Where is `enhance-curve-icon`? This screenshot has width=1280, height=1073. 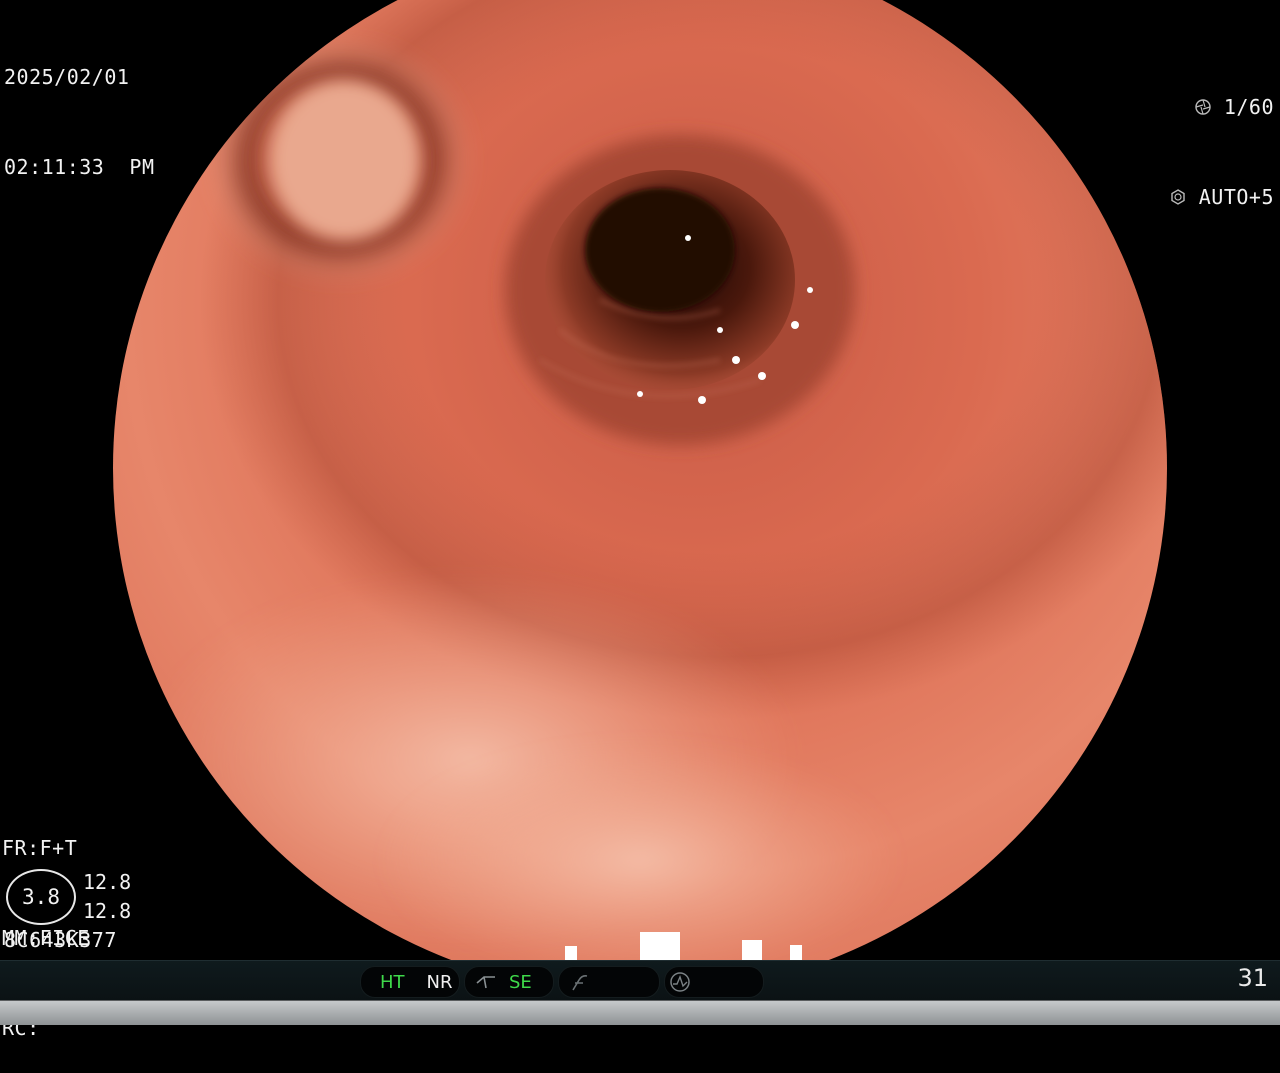 enhance-curve-icon is located at coordinates (485, 982).